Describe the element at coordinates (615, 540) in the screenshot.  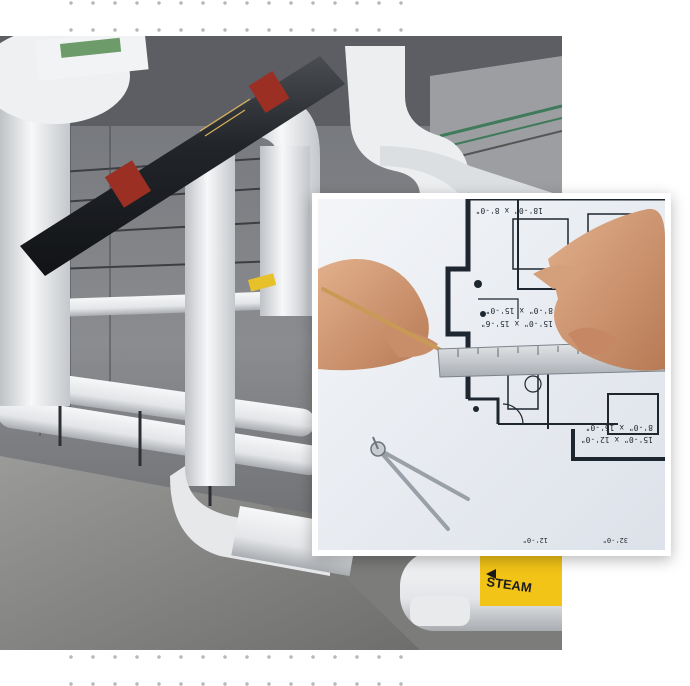
I see `plan-small-label: 32'-0"` at that location.